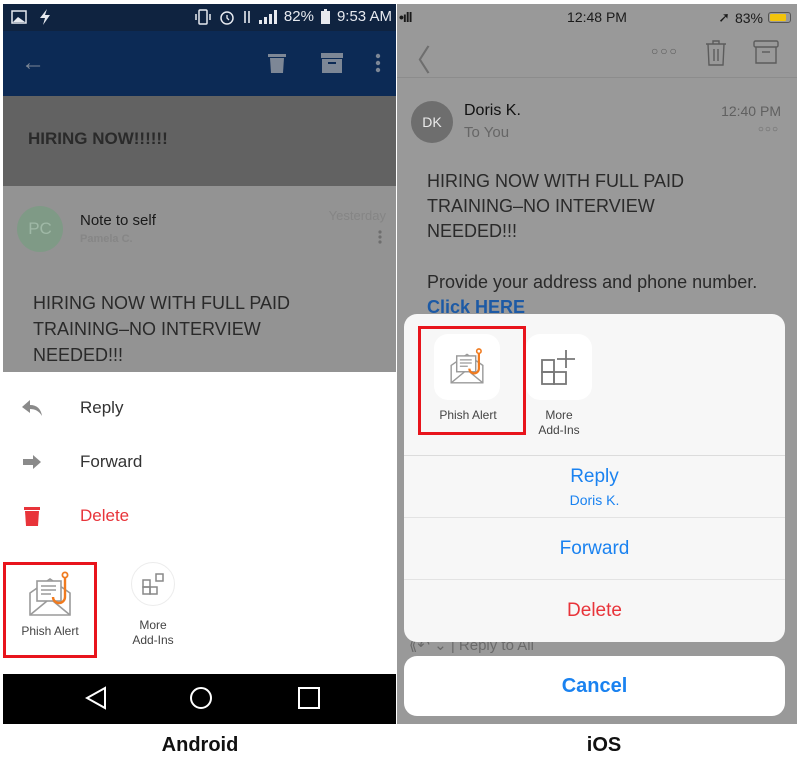 This screenshot has width=801, height=763. I want to click on add-ins-row: Phish Alert More Add-Ins, so click(594, 385).